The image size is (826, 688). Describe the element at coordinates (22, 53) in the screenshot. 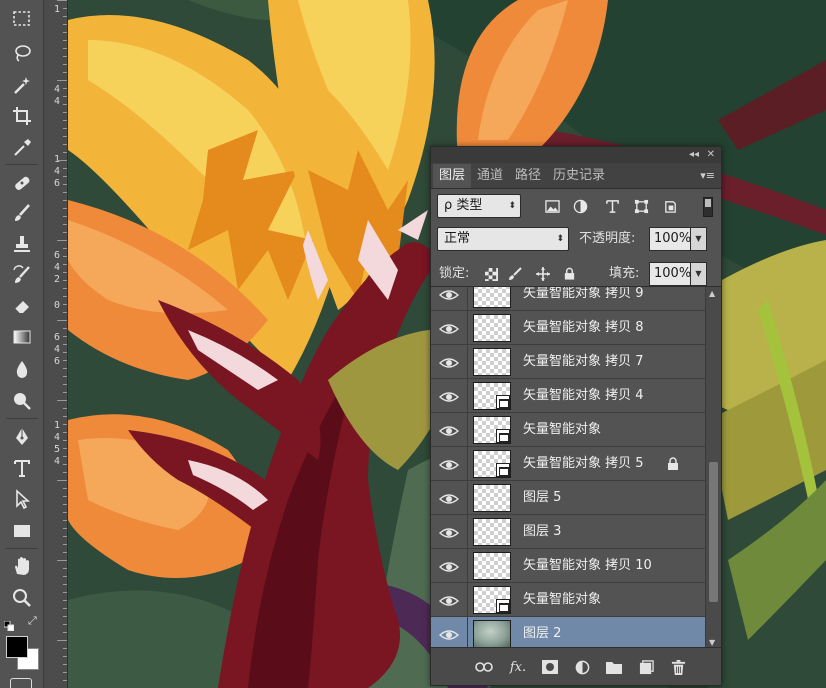

I see `lasso-tool-icon` at that location.